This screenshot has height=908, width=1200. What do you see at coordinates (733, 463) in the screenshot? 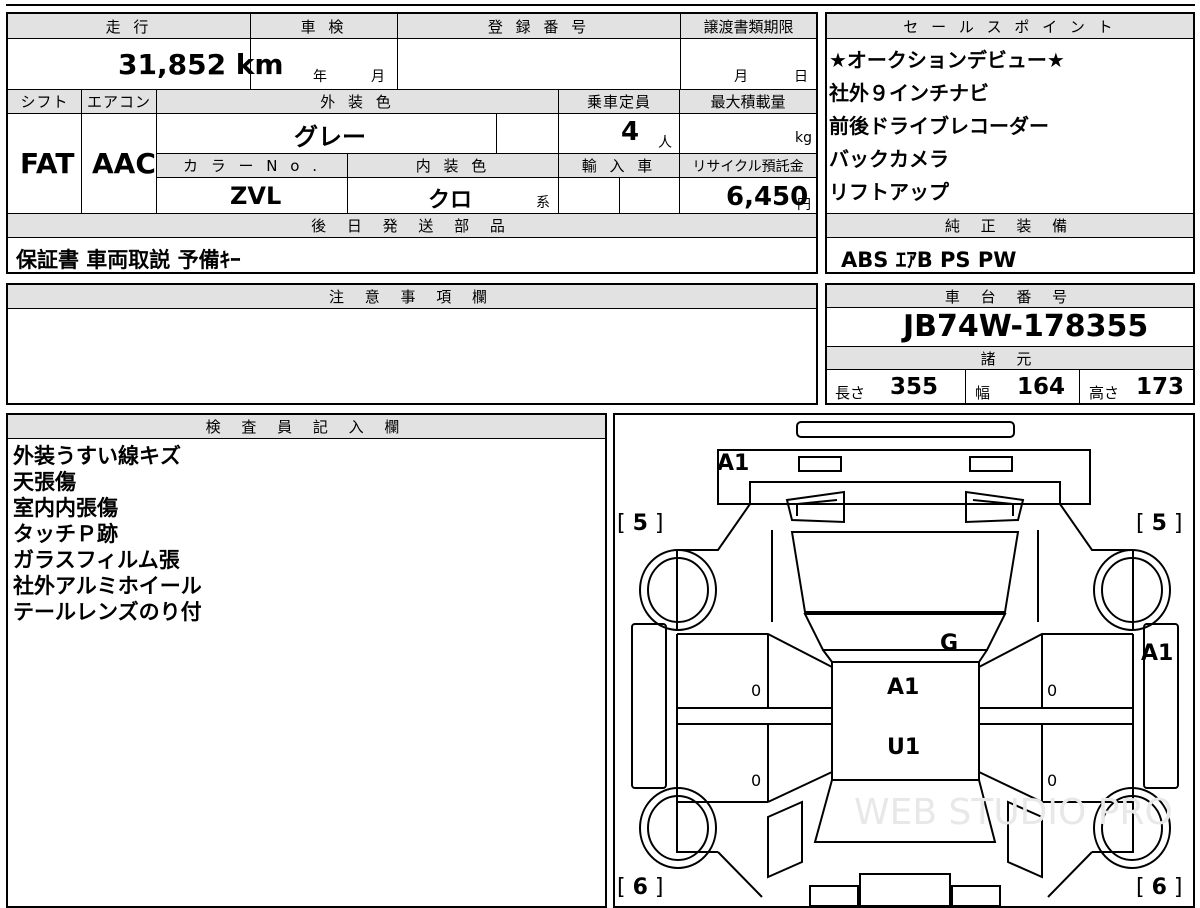
I see `mark-front-bumper: A1` at bounding box center [733, 463].